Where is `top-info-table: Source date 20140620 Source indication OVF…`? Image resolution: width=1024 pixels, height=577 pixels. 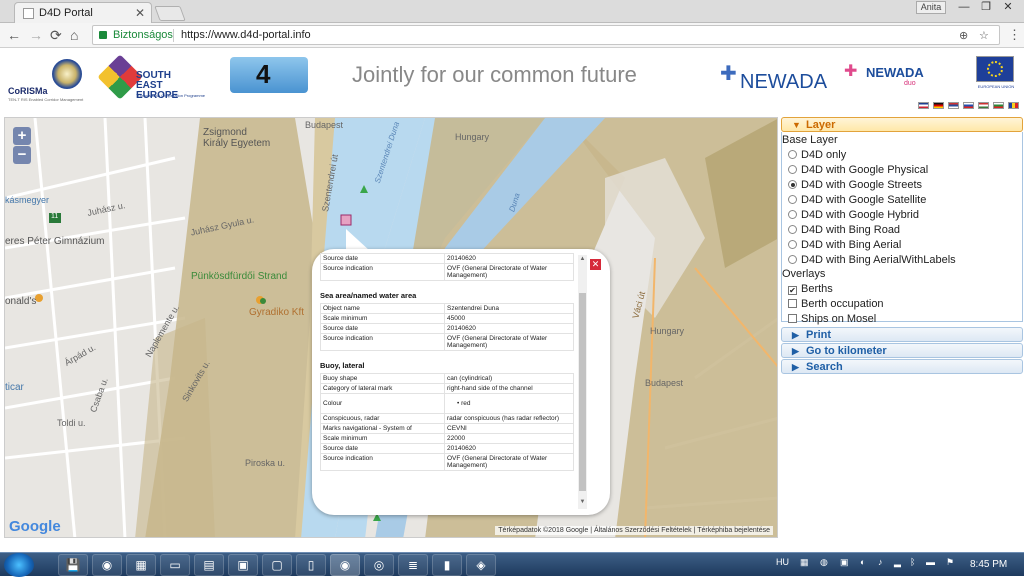
top-info-table: Source date 20140620 Source indication OVF… is located at coordinates (447, 267).